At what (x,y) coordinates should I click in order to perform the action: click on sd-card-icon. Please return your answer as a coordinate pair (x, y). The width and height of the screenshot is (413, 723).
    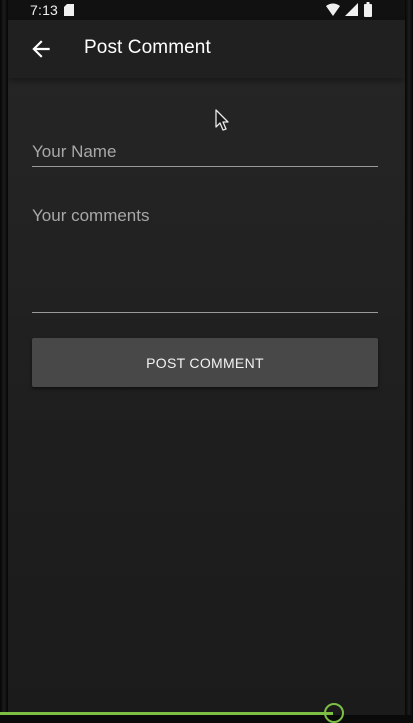
    Looking at the image, I should click on (69, 10).